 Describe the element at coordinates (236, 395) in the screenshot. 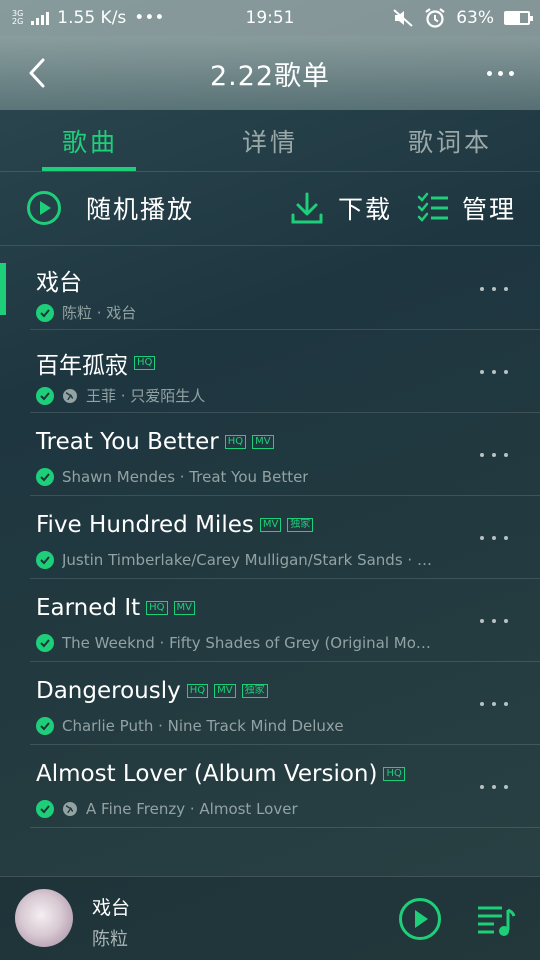

I see `song-subtitle-line: 王菲 · 只爱陌生人` at that location.